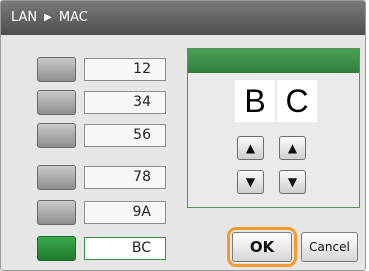  Describe the element at coordinates (125, 177) in the screenshot. I see `byte-value-4: 78` at that location.